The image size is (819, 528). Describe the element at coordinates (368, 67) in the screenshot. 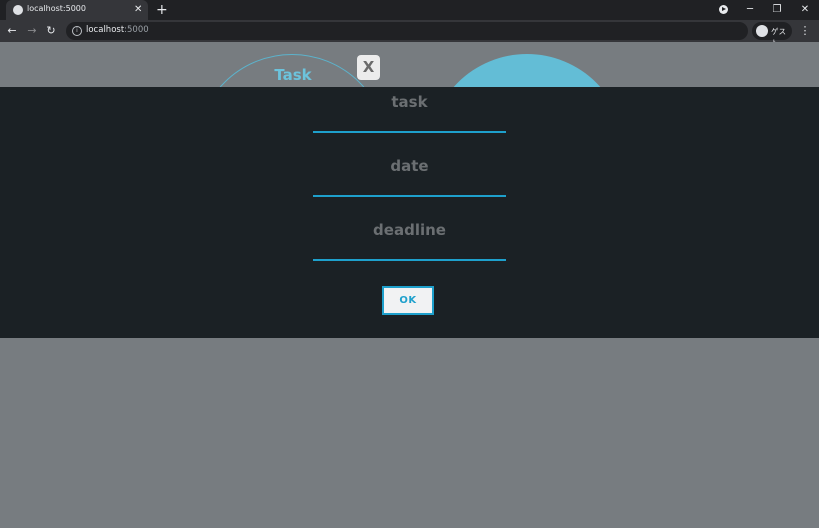

I see `close-modal-button: X` at that location.